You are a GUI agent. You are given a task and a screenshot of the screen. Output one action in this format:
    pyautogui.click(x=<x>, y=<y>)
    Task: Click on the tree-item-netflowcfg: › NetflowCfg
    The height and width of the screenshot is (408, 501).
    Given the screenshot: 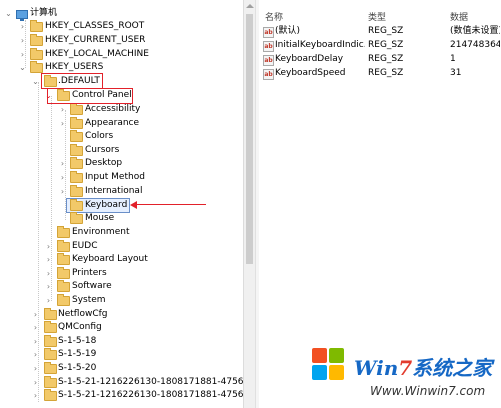 What is the action you would take?
    pyautogui.click(x=121, y=314)
    